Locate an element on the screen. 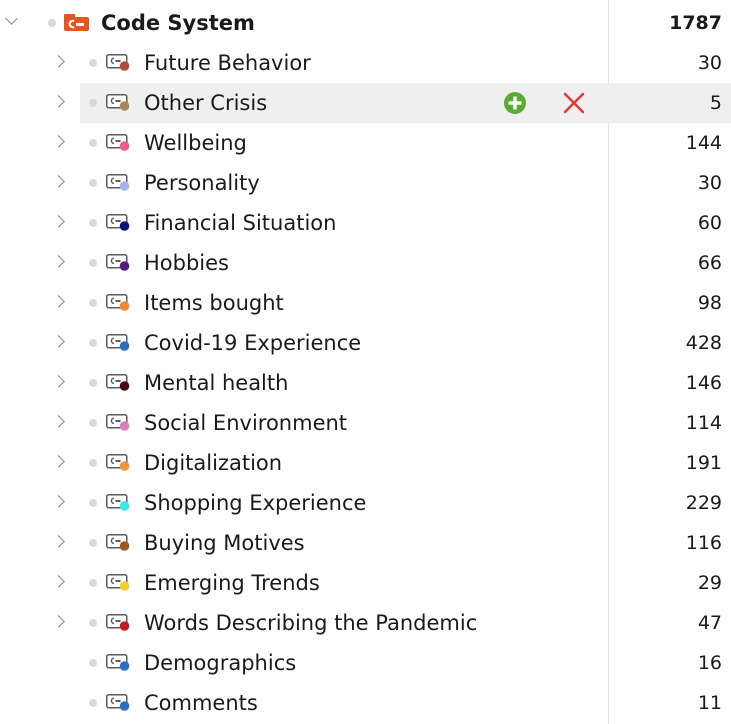  code-row: Hobbies 66 is located at coordinates (365, 263).